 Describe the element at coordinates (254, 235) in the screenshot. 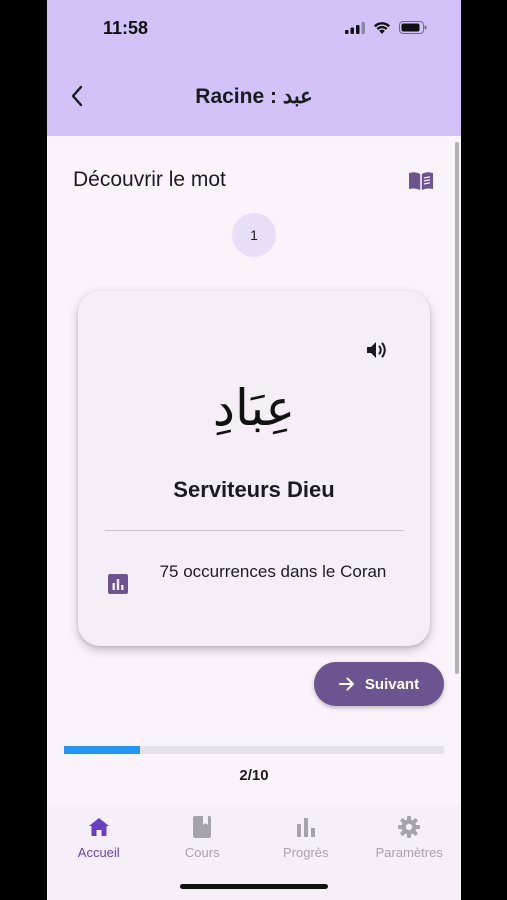

I see `step-badge: 1` at that location.